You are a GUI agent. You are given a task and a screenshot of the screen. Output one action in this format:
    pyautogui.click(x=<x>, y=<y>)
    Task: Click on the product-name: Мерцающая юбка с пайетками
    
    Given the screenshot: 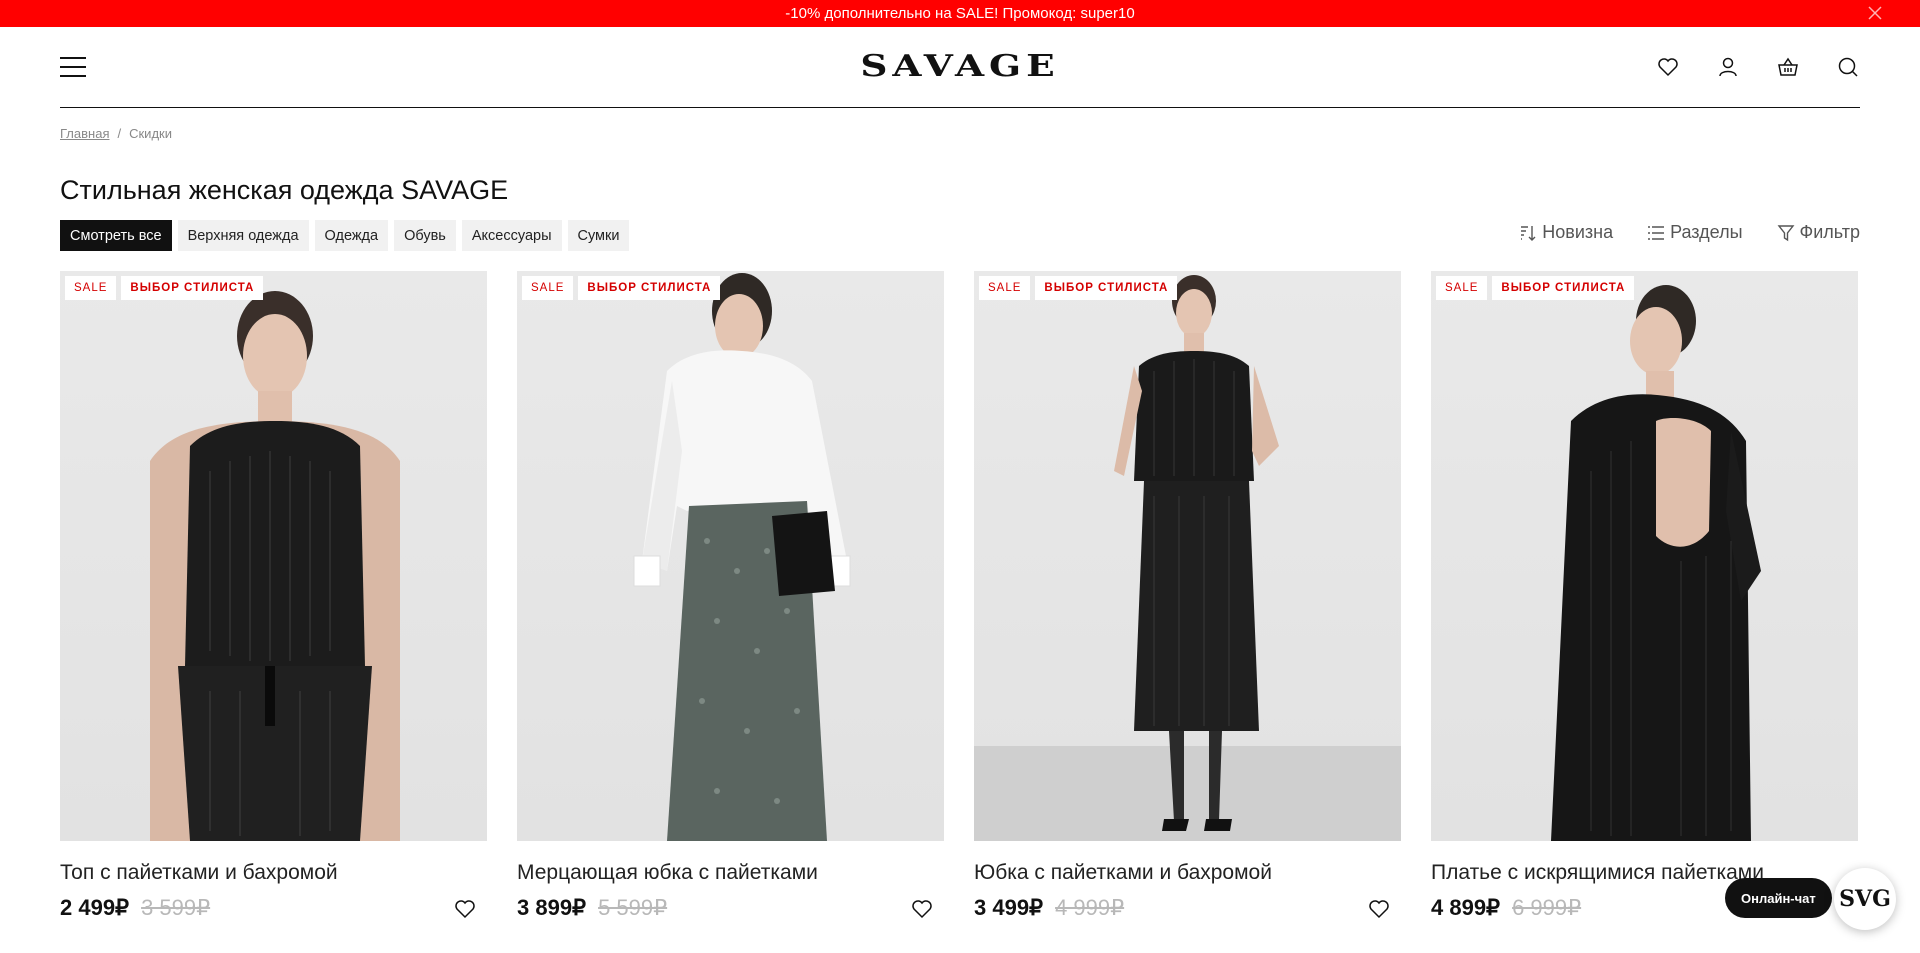 What is the action you would take?
    pyautogui.click(x=730, y=873)
    